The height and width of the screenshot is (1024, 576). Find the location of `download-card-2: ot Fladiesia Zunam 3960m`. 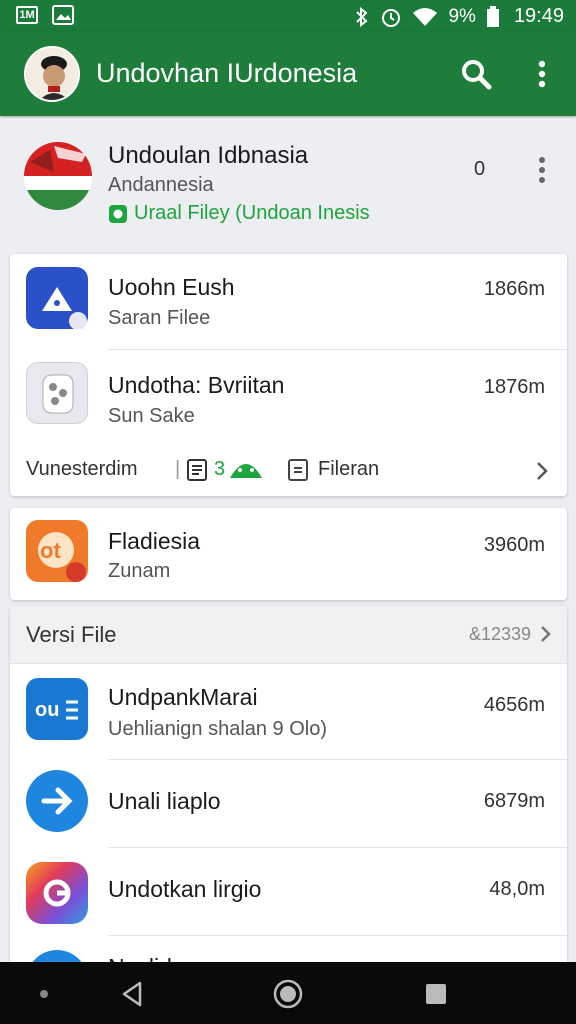

download-card-2: ot Fladiesia Zunam 3960m is located at coordinates (288, 554).